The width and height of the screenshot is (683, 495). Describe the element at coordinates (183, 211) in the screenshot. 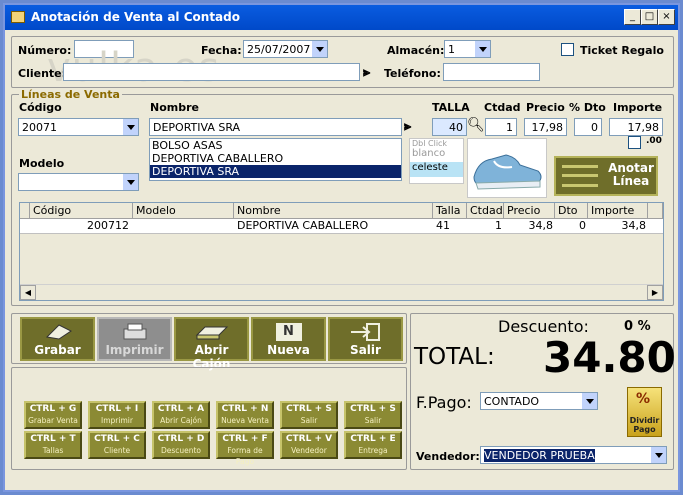

I see `column-header-modelo: Modelo` at that location.